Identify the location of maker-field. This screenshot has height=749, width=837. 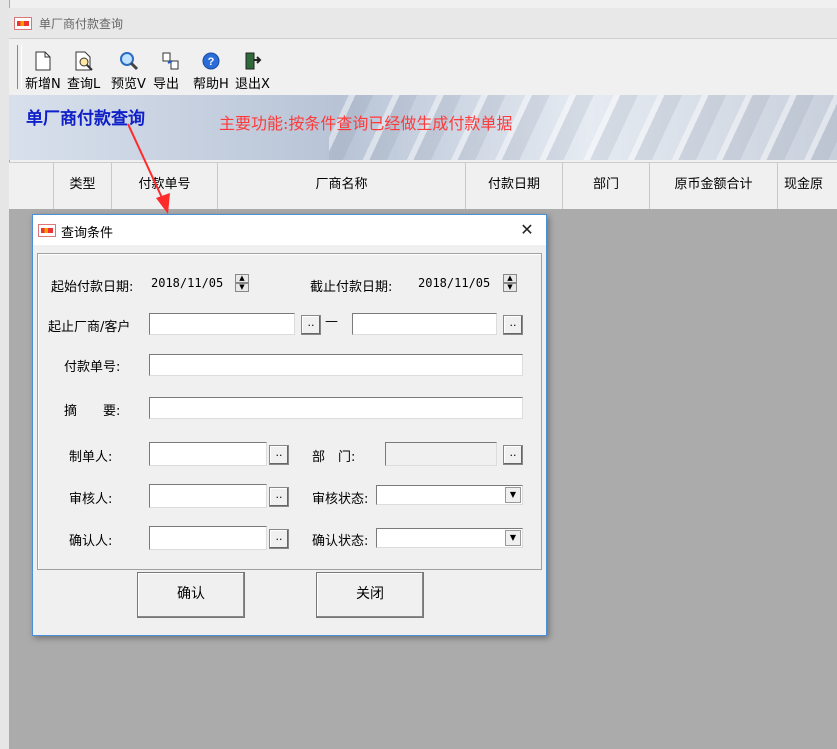
(208, 454).